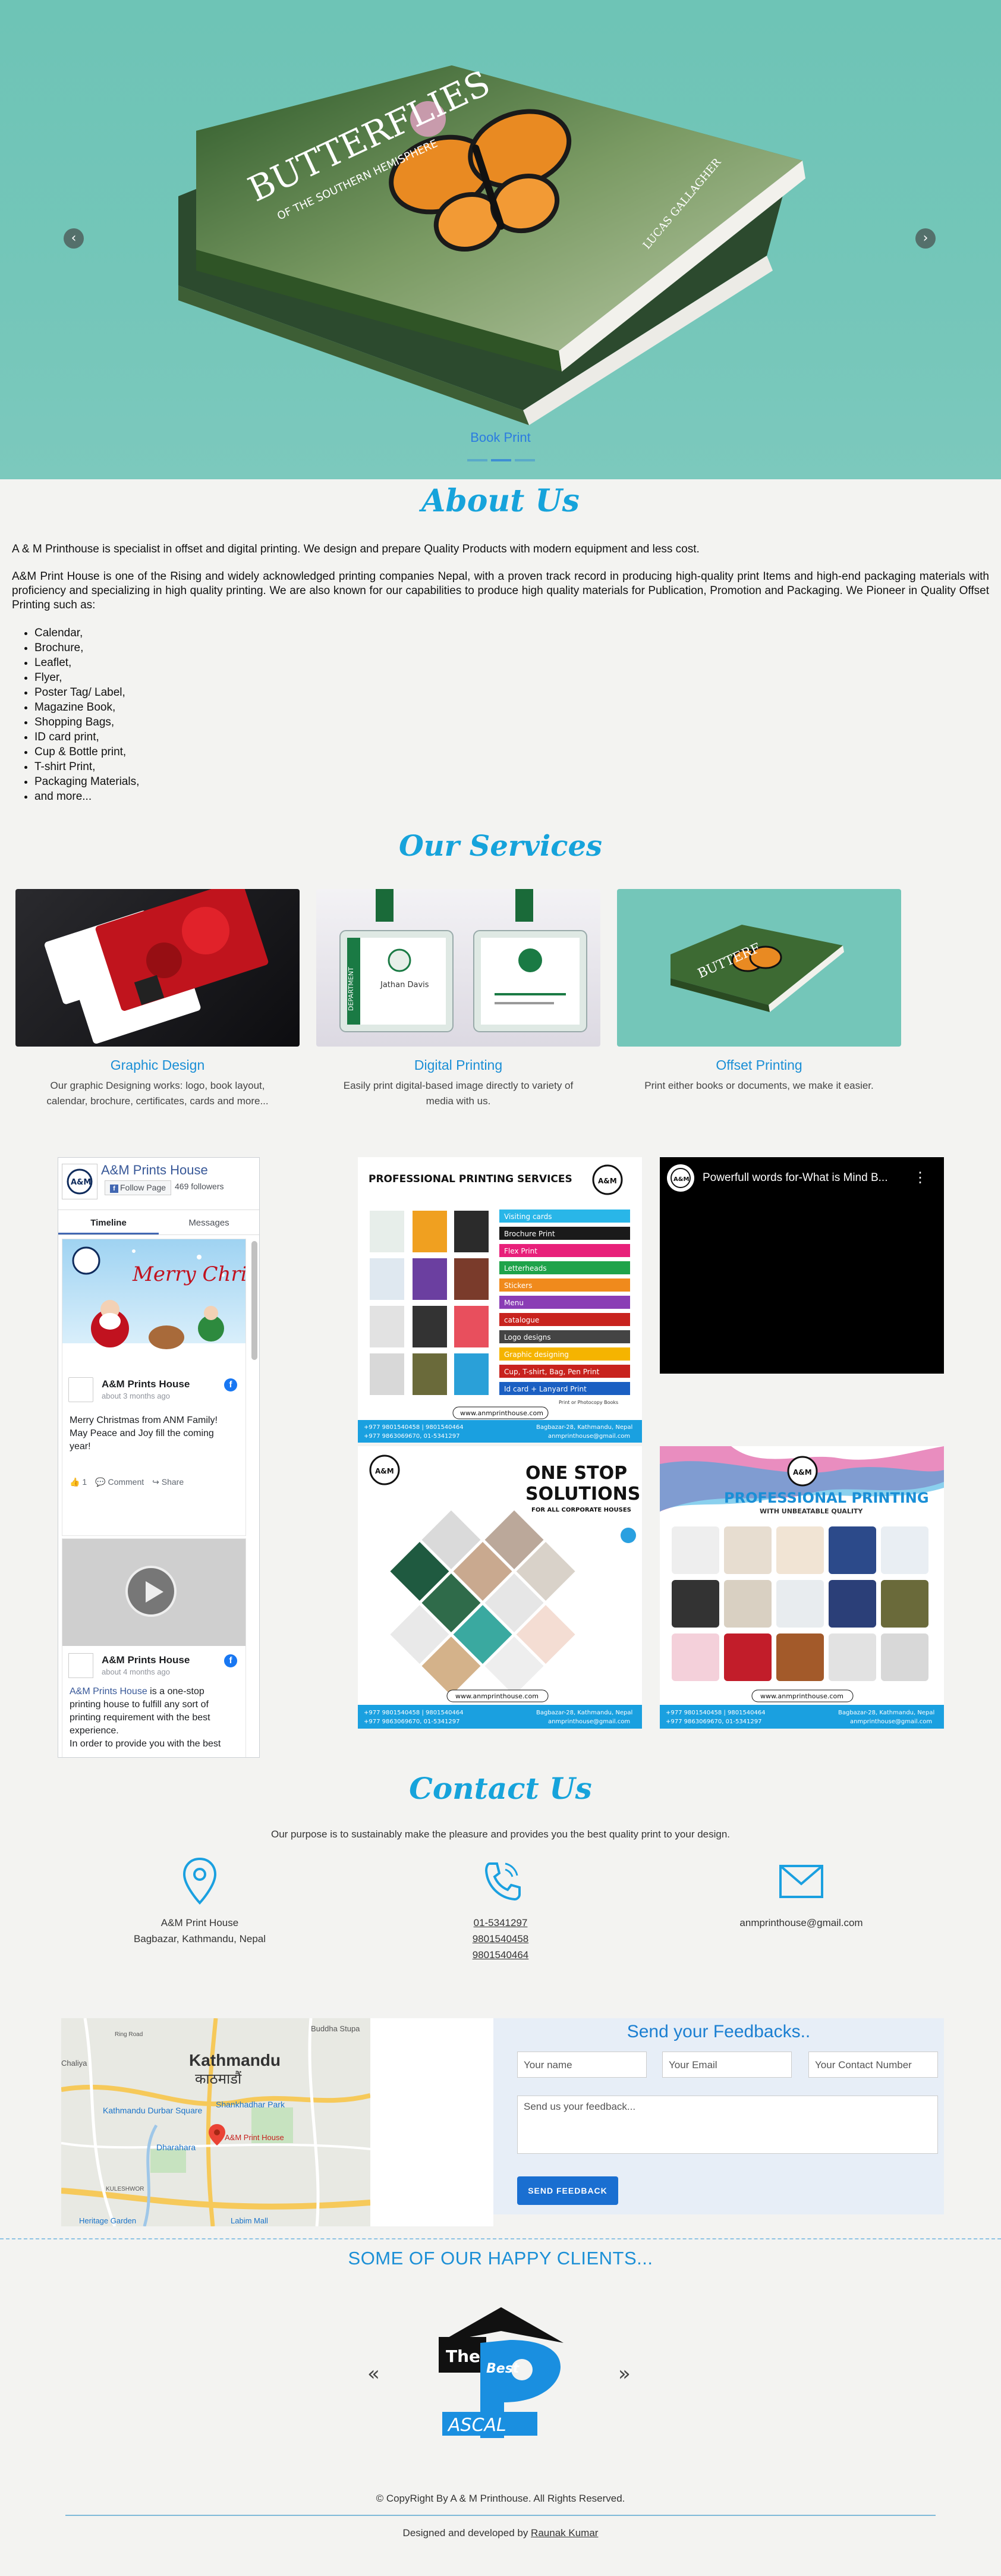 The width and height of the screenshot is (1001, 2576). I want to click on fb-post-time: about 4 months ago, so click(136, 1671).